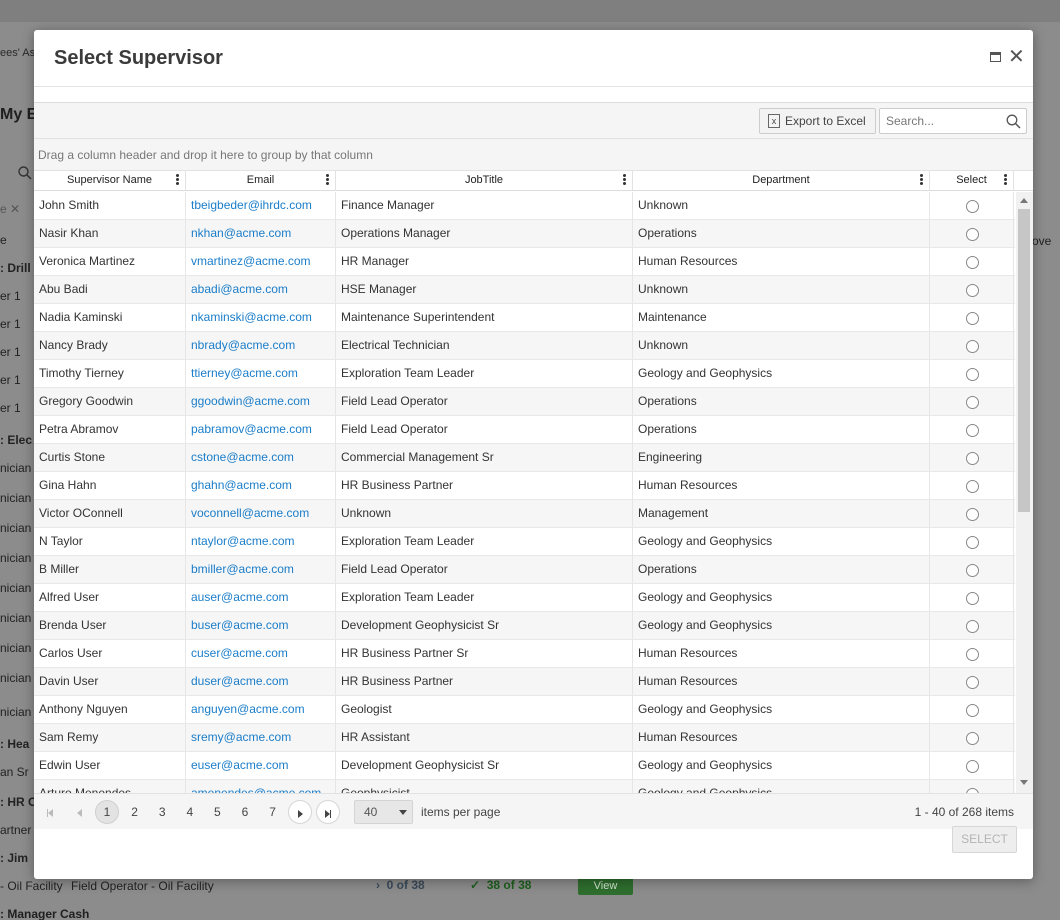  I want to click on page-number-button: 7, so click(273, 812).